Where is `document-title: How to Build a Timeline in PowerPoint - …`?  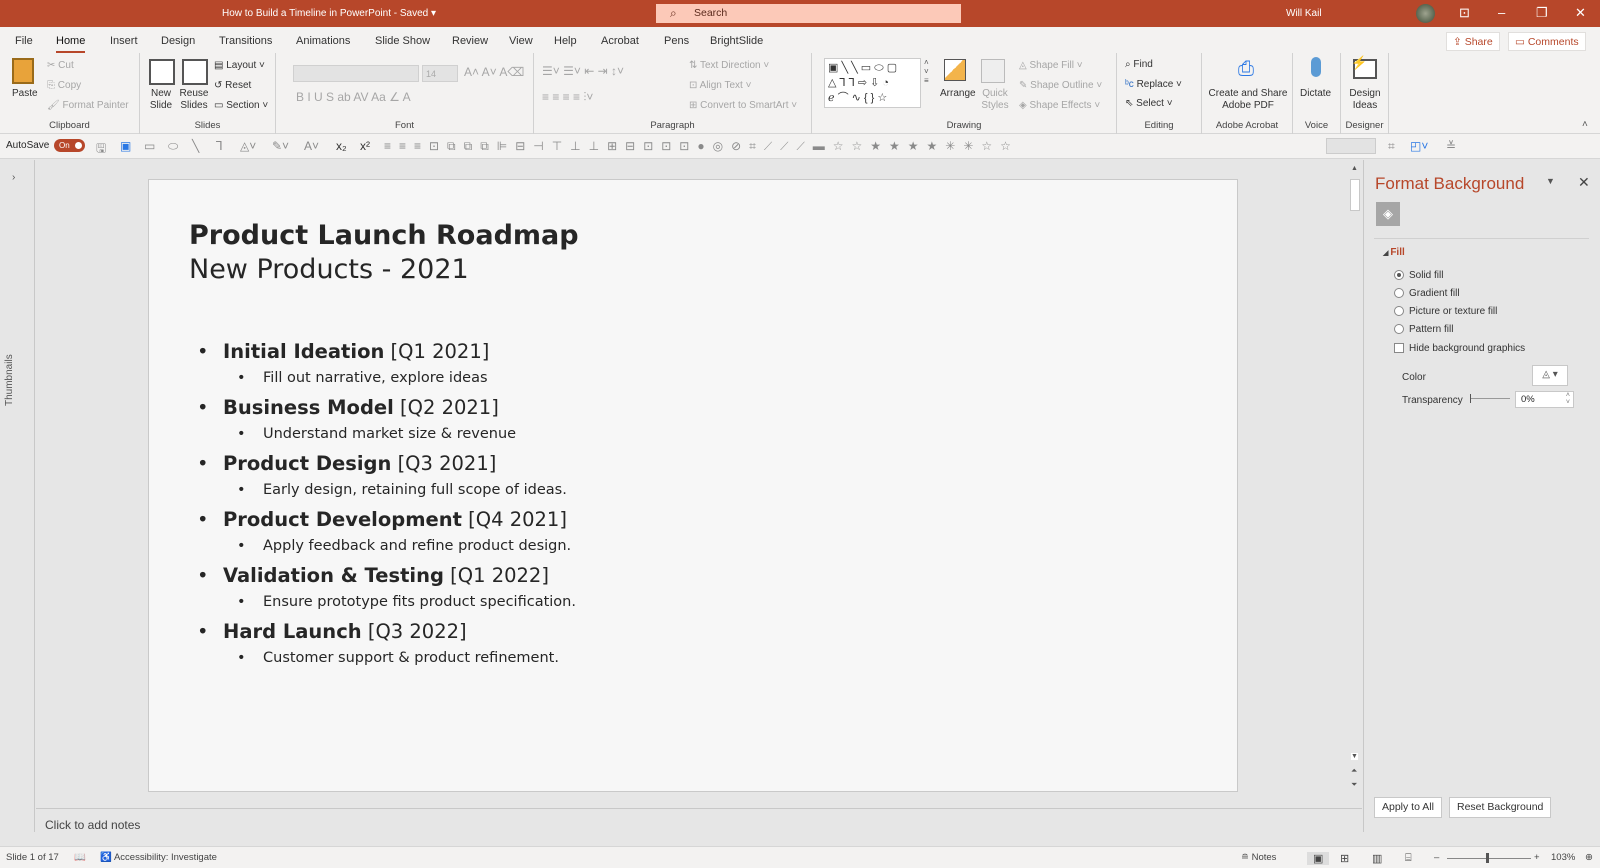 document-title: How to Build a Timeline in PowerPoint - … is located at coordinates (329, 13).